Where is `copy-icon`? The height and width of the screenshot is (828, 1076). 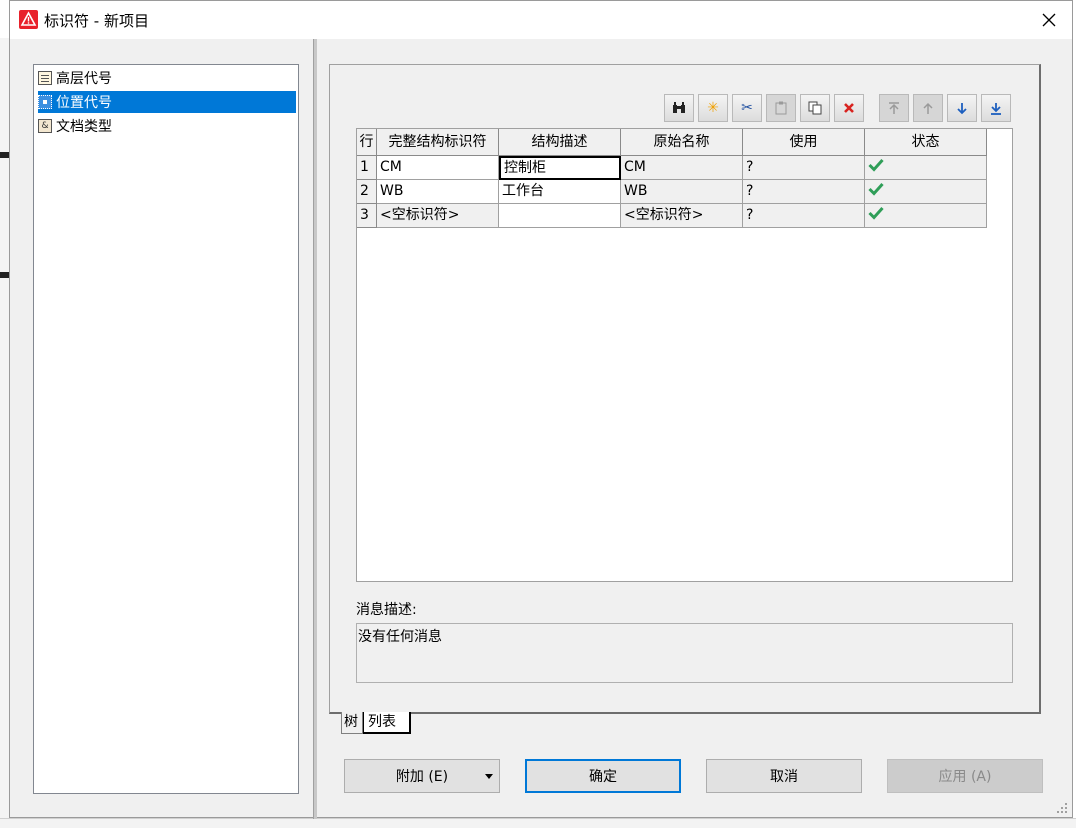
copy-icon is located at coordinates (815, 108).